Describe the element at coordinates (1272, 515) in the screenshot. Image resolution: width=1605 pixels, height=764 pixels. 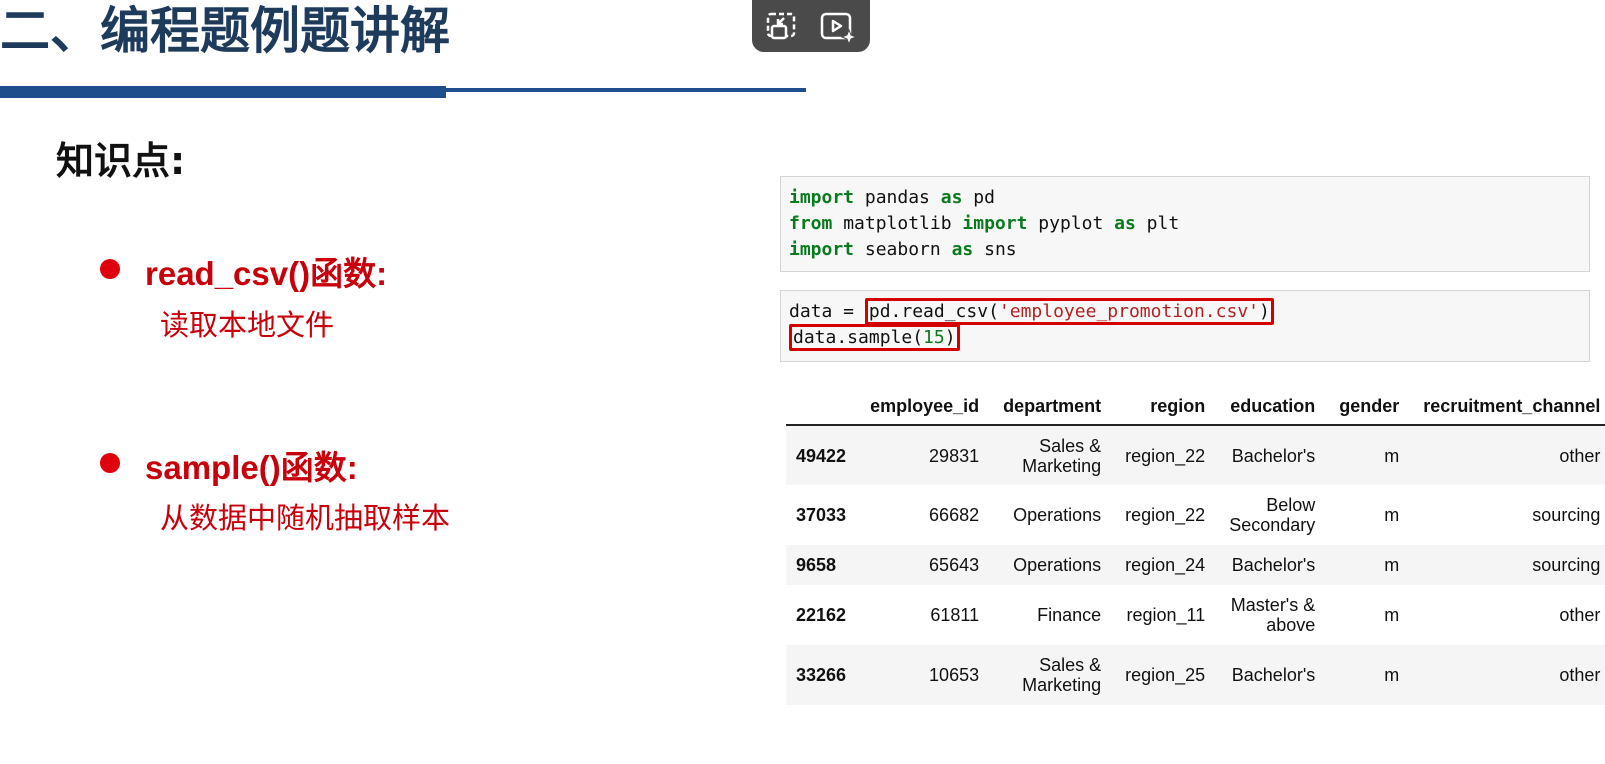
I see `table-cell: Below Secondary` at that location.